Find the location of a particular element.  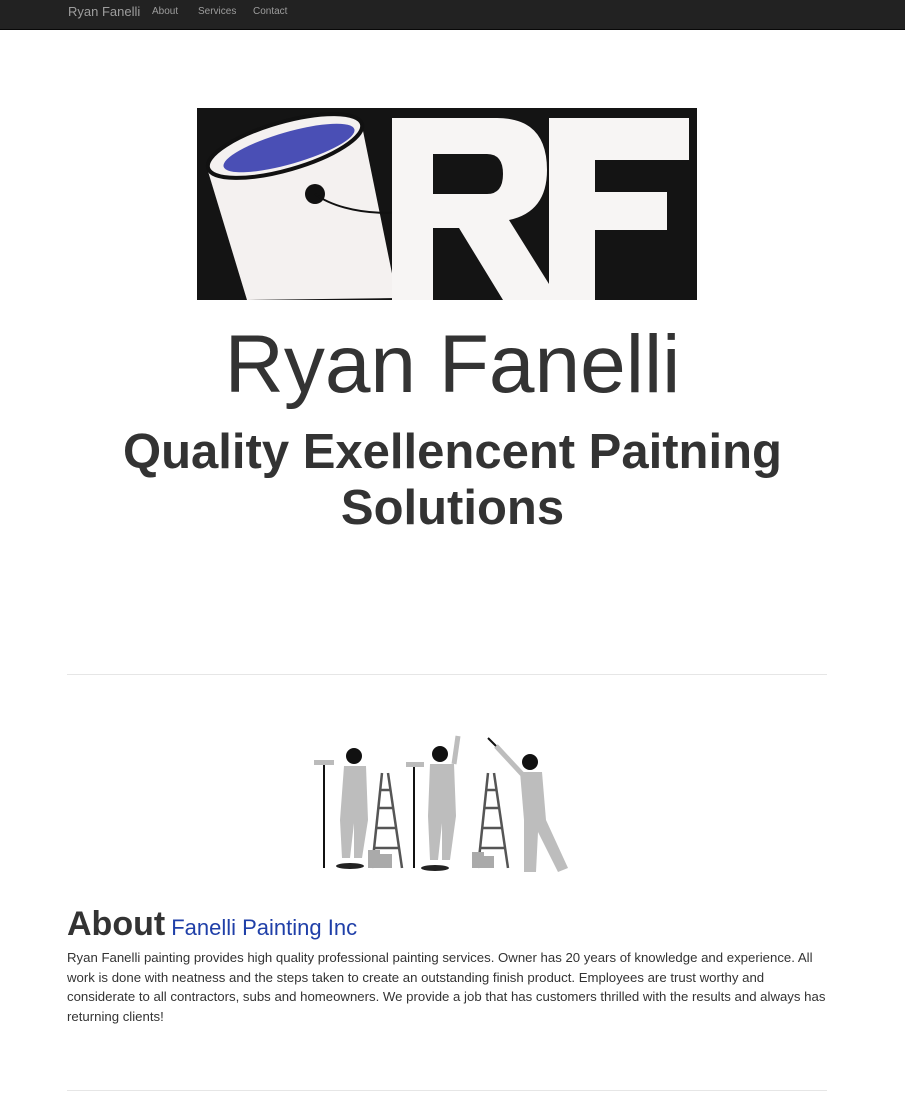

top-navbar: Ryan Fanelli About Services Contact is located at coordinates (452, 15).